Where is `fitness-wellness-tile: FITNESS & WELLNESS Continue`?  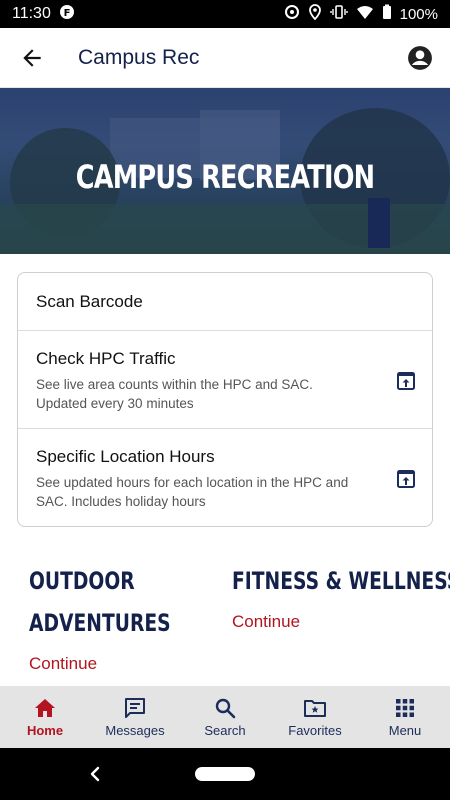 fitness-wellness-tile: FITNESS & WELLNESS Continue is located at coordinates (341, 596).